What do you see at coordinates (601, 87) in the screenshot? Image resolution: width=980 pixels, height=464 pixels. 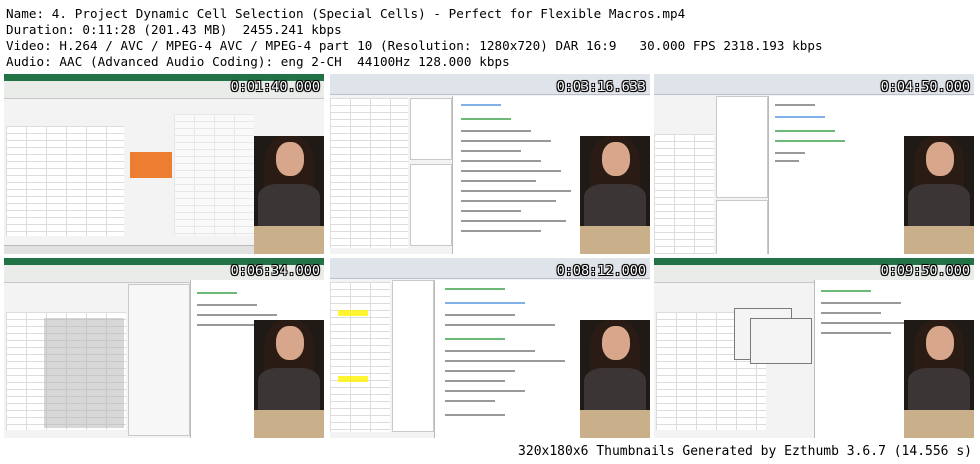 I see `timestamp: 0:03:16.633` at bounding box center [601, 87].